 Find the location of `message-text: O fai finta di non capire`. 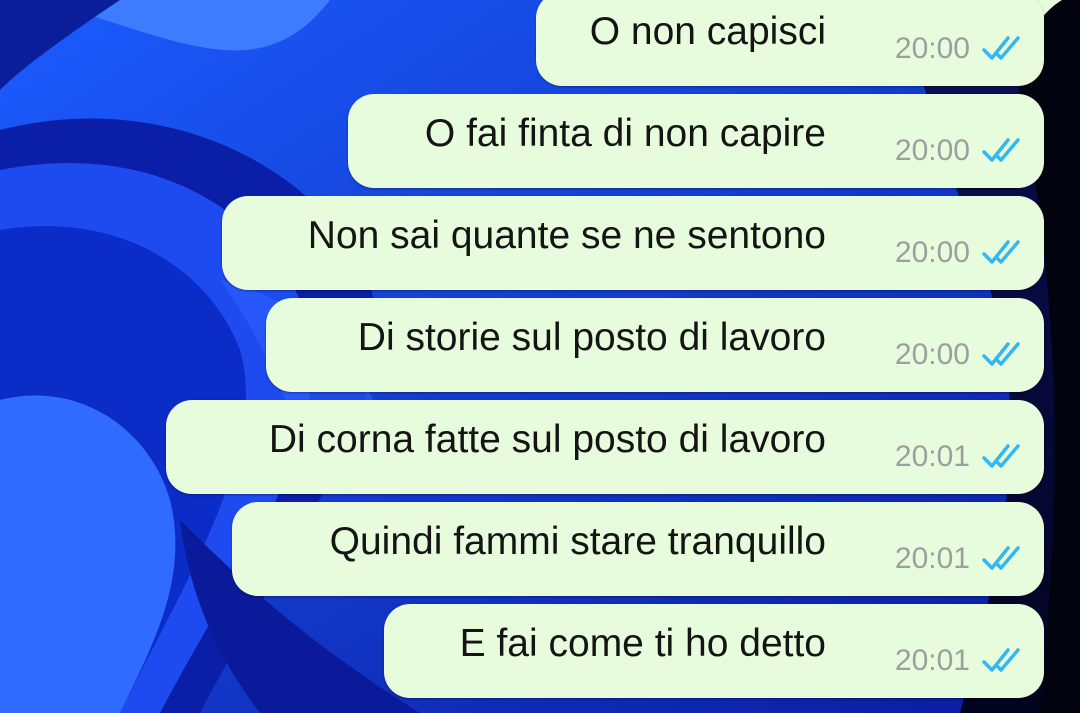

message-text: O fai finta di non capire is located at coordinates (625, 133).